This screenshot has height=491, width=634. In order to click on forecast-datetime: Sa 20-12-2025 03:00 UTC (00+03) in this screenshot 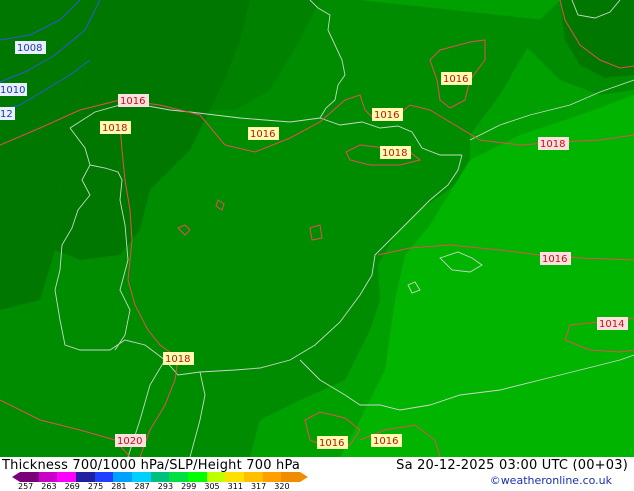, I will do `click(512, 465)`.